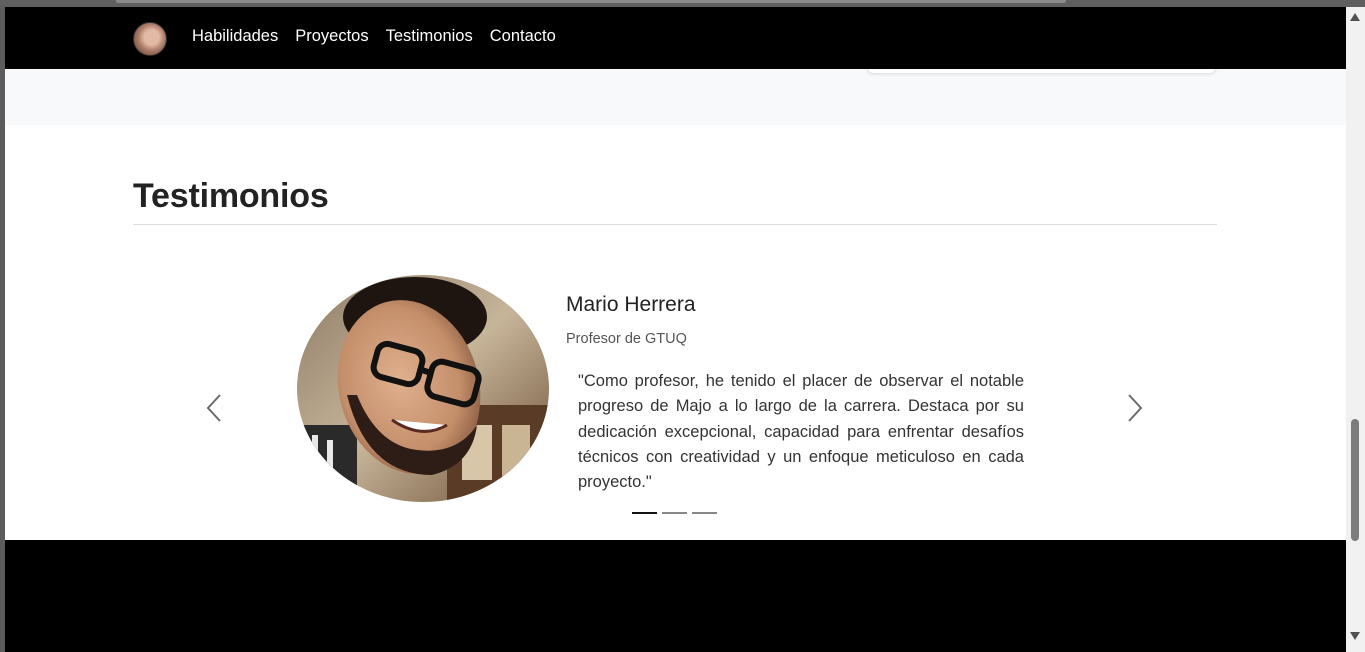 This screenshot has width=1365, height=652. I want to click on scrollbar-thumb, so click(1355, 480).